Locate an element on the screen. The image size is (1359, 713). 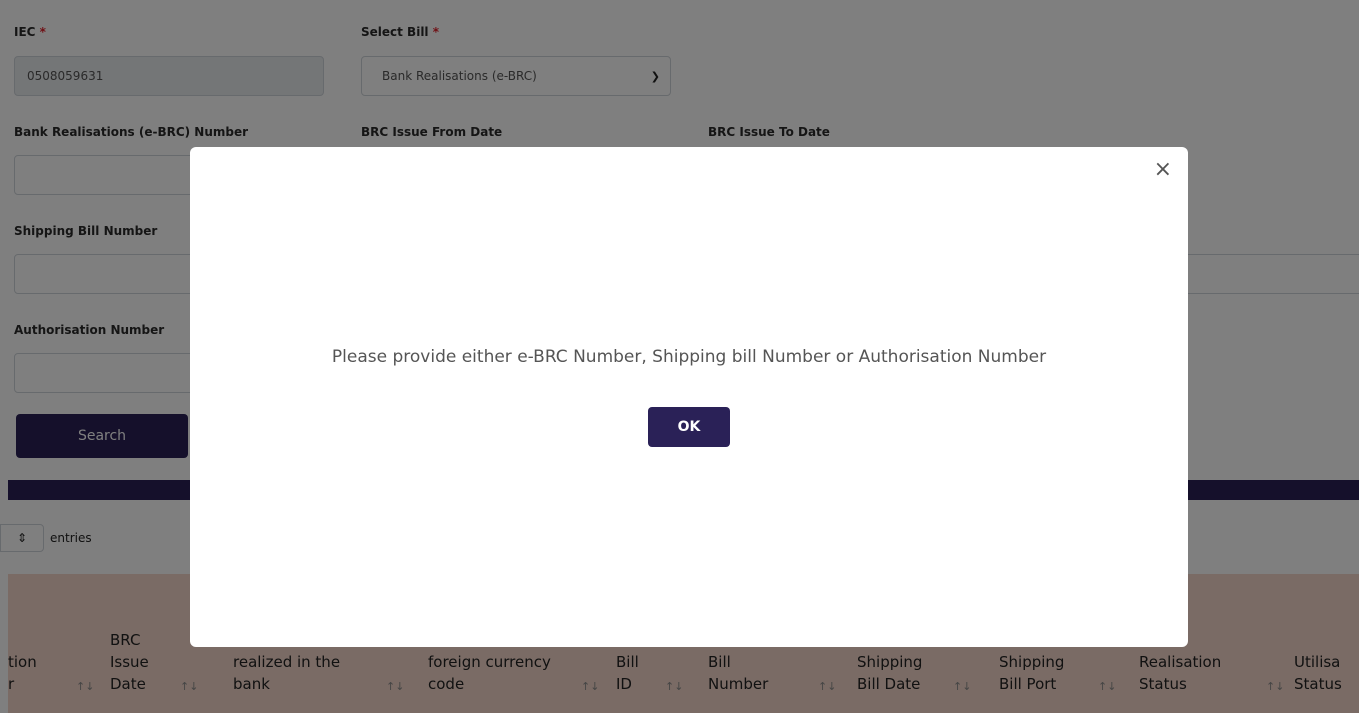
ok-button: OK is located at coordinates (689, 427).